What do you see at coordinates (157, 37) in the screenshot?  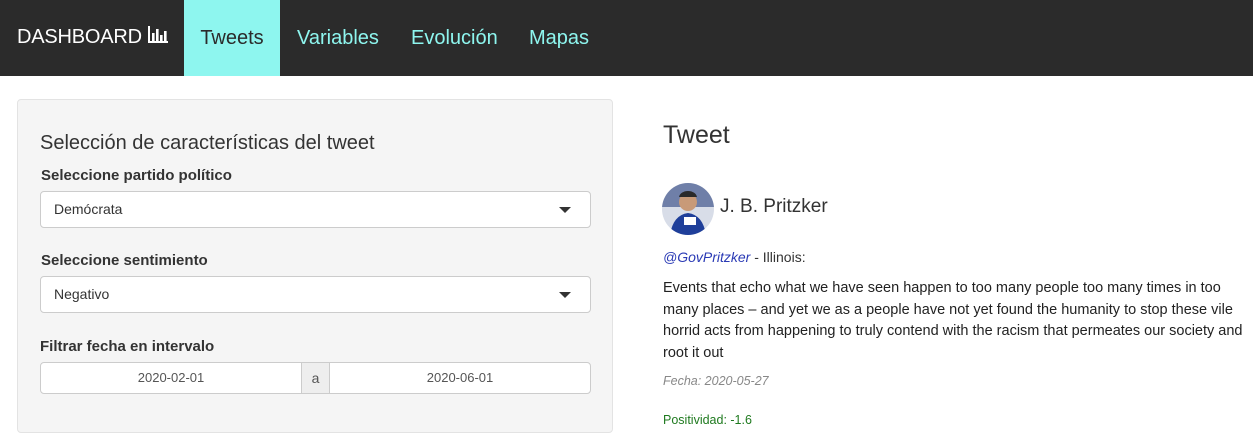 I see `bar-chart-icon` at bounding box center [157, 37].